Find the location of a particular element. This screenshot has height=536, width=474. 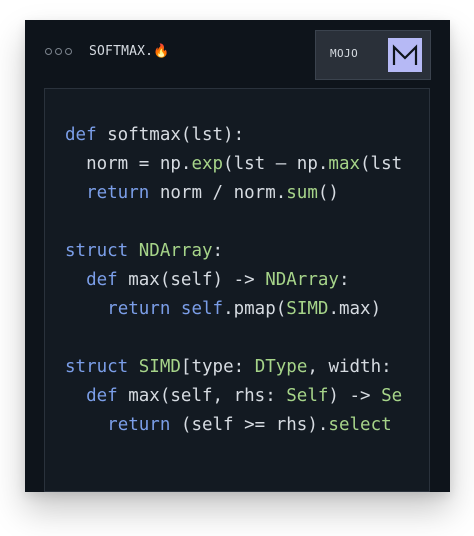

title-bar: SOFTMAX.🔥 MOJO is located at coordinates (237, 54).